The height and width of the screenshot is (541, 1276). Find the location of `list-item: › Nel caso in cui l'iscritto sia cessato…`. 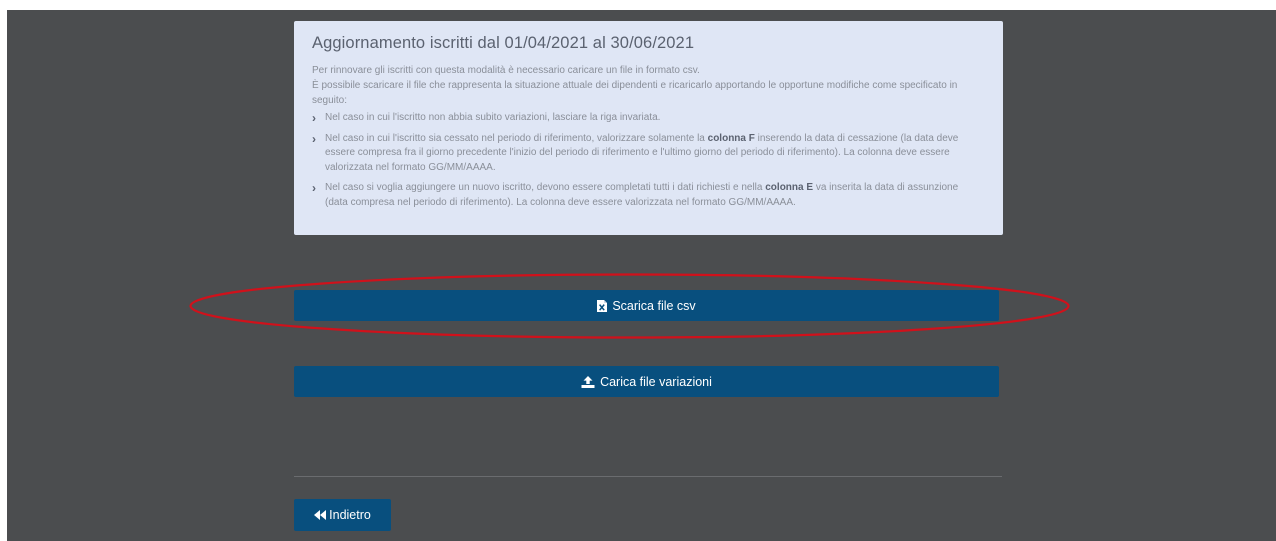

list-item: › Nel caso in cui l'iscritto sia cessato… is located at coordinates (646, 154).